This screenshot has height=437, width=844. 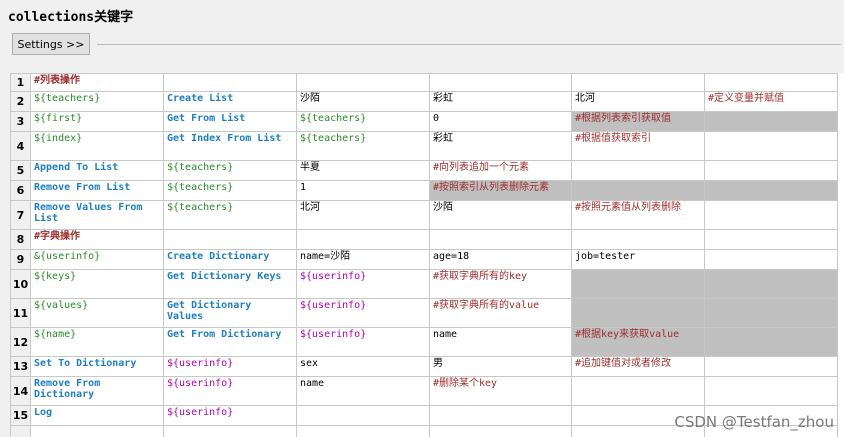 What do you see at coordinates (230, 121) in the screenshot?
I see `table-cell: Get From List` at bounding box center [230, 121].